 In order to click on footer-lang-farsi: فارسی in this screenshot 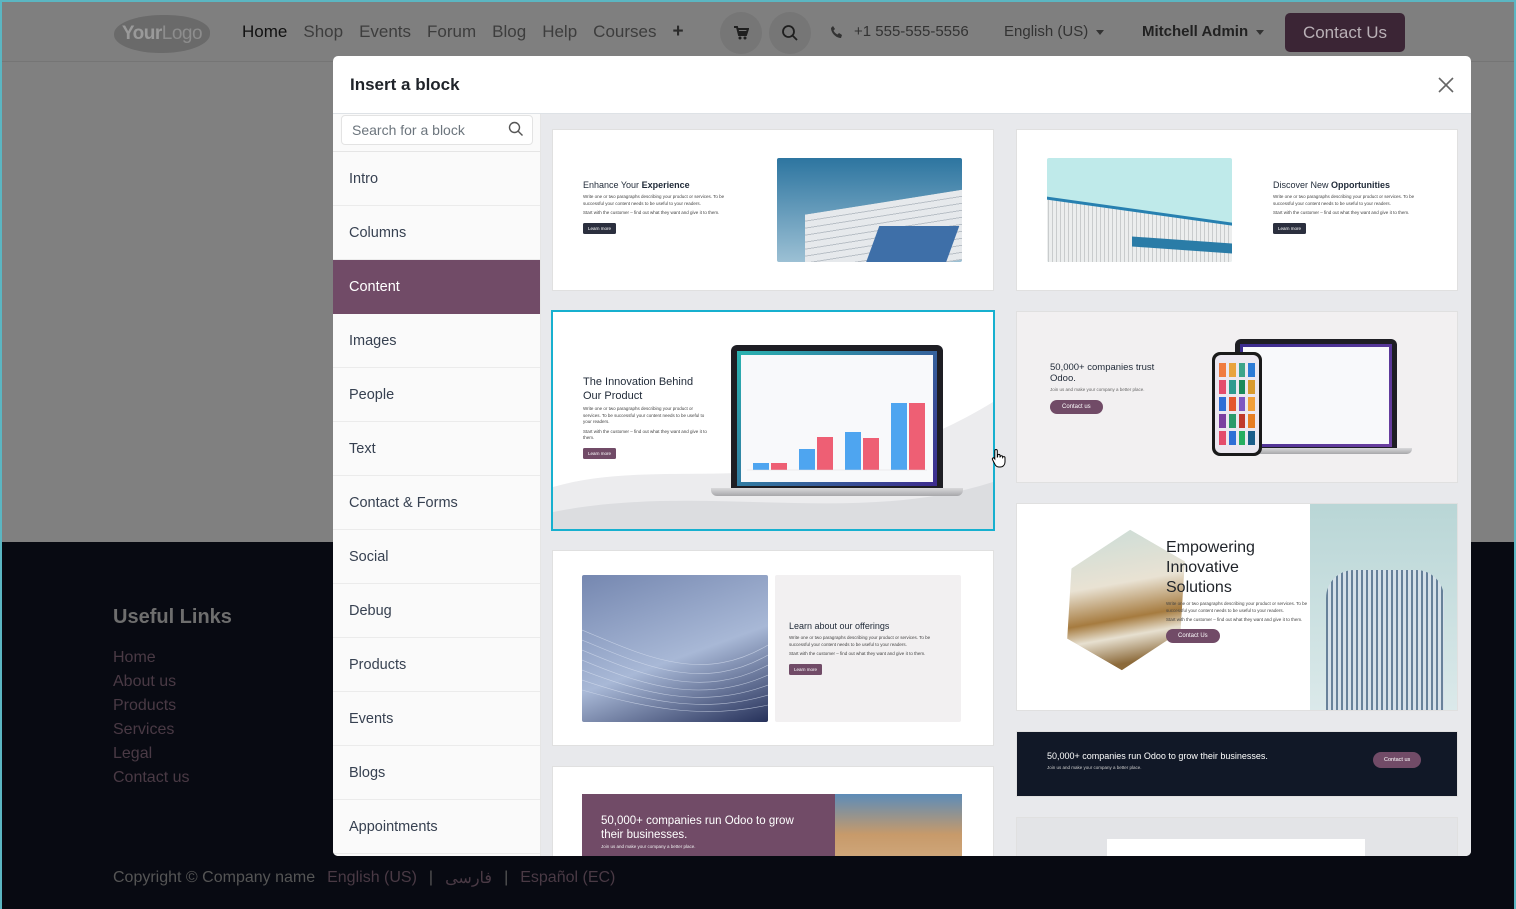, I will do `click(468, 878)`.